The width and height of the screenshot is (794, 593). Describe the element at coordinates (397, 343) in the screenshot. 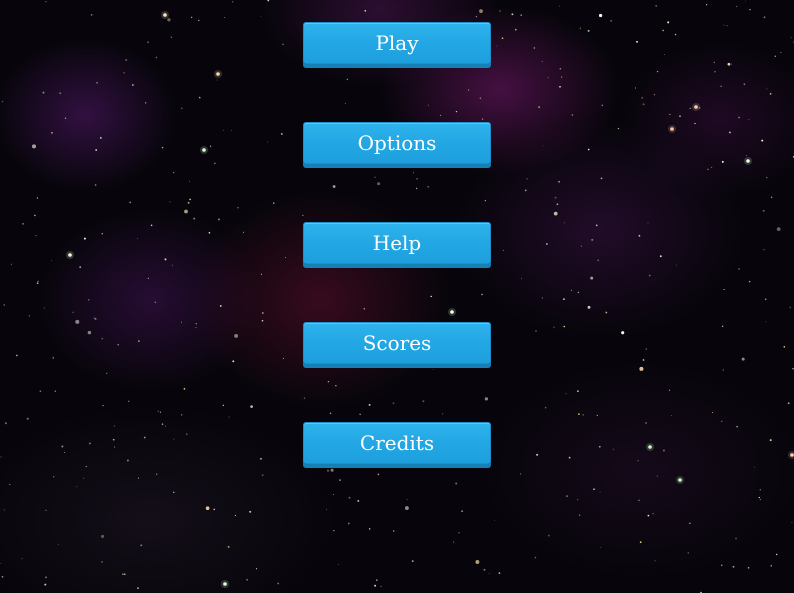

I see `scores-button: Scores` at that location.